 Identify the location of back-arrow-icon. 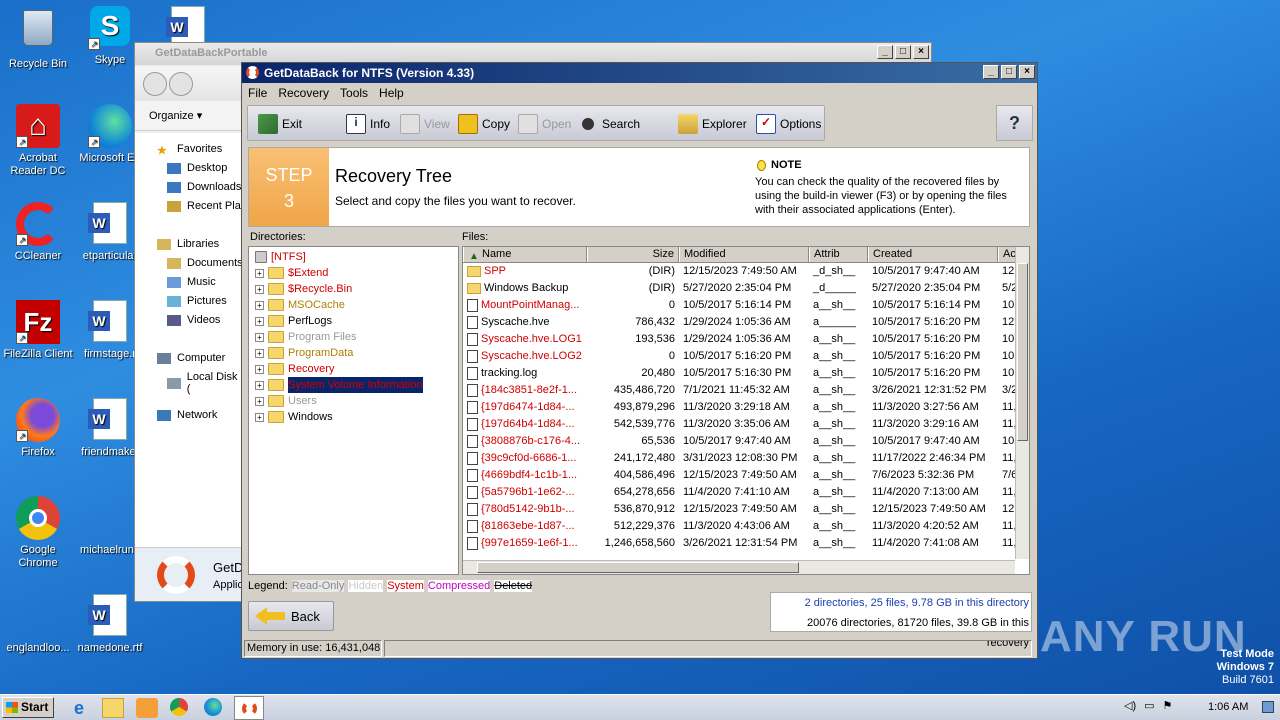
(155, 84).